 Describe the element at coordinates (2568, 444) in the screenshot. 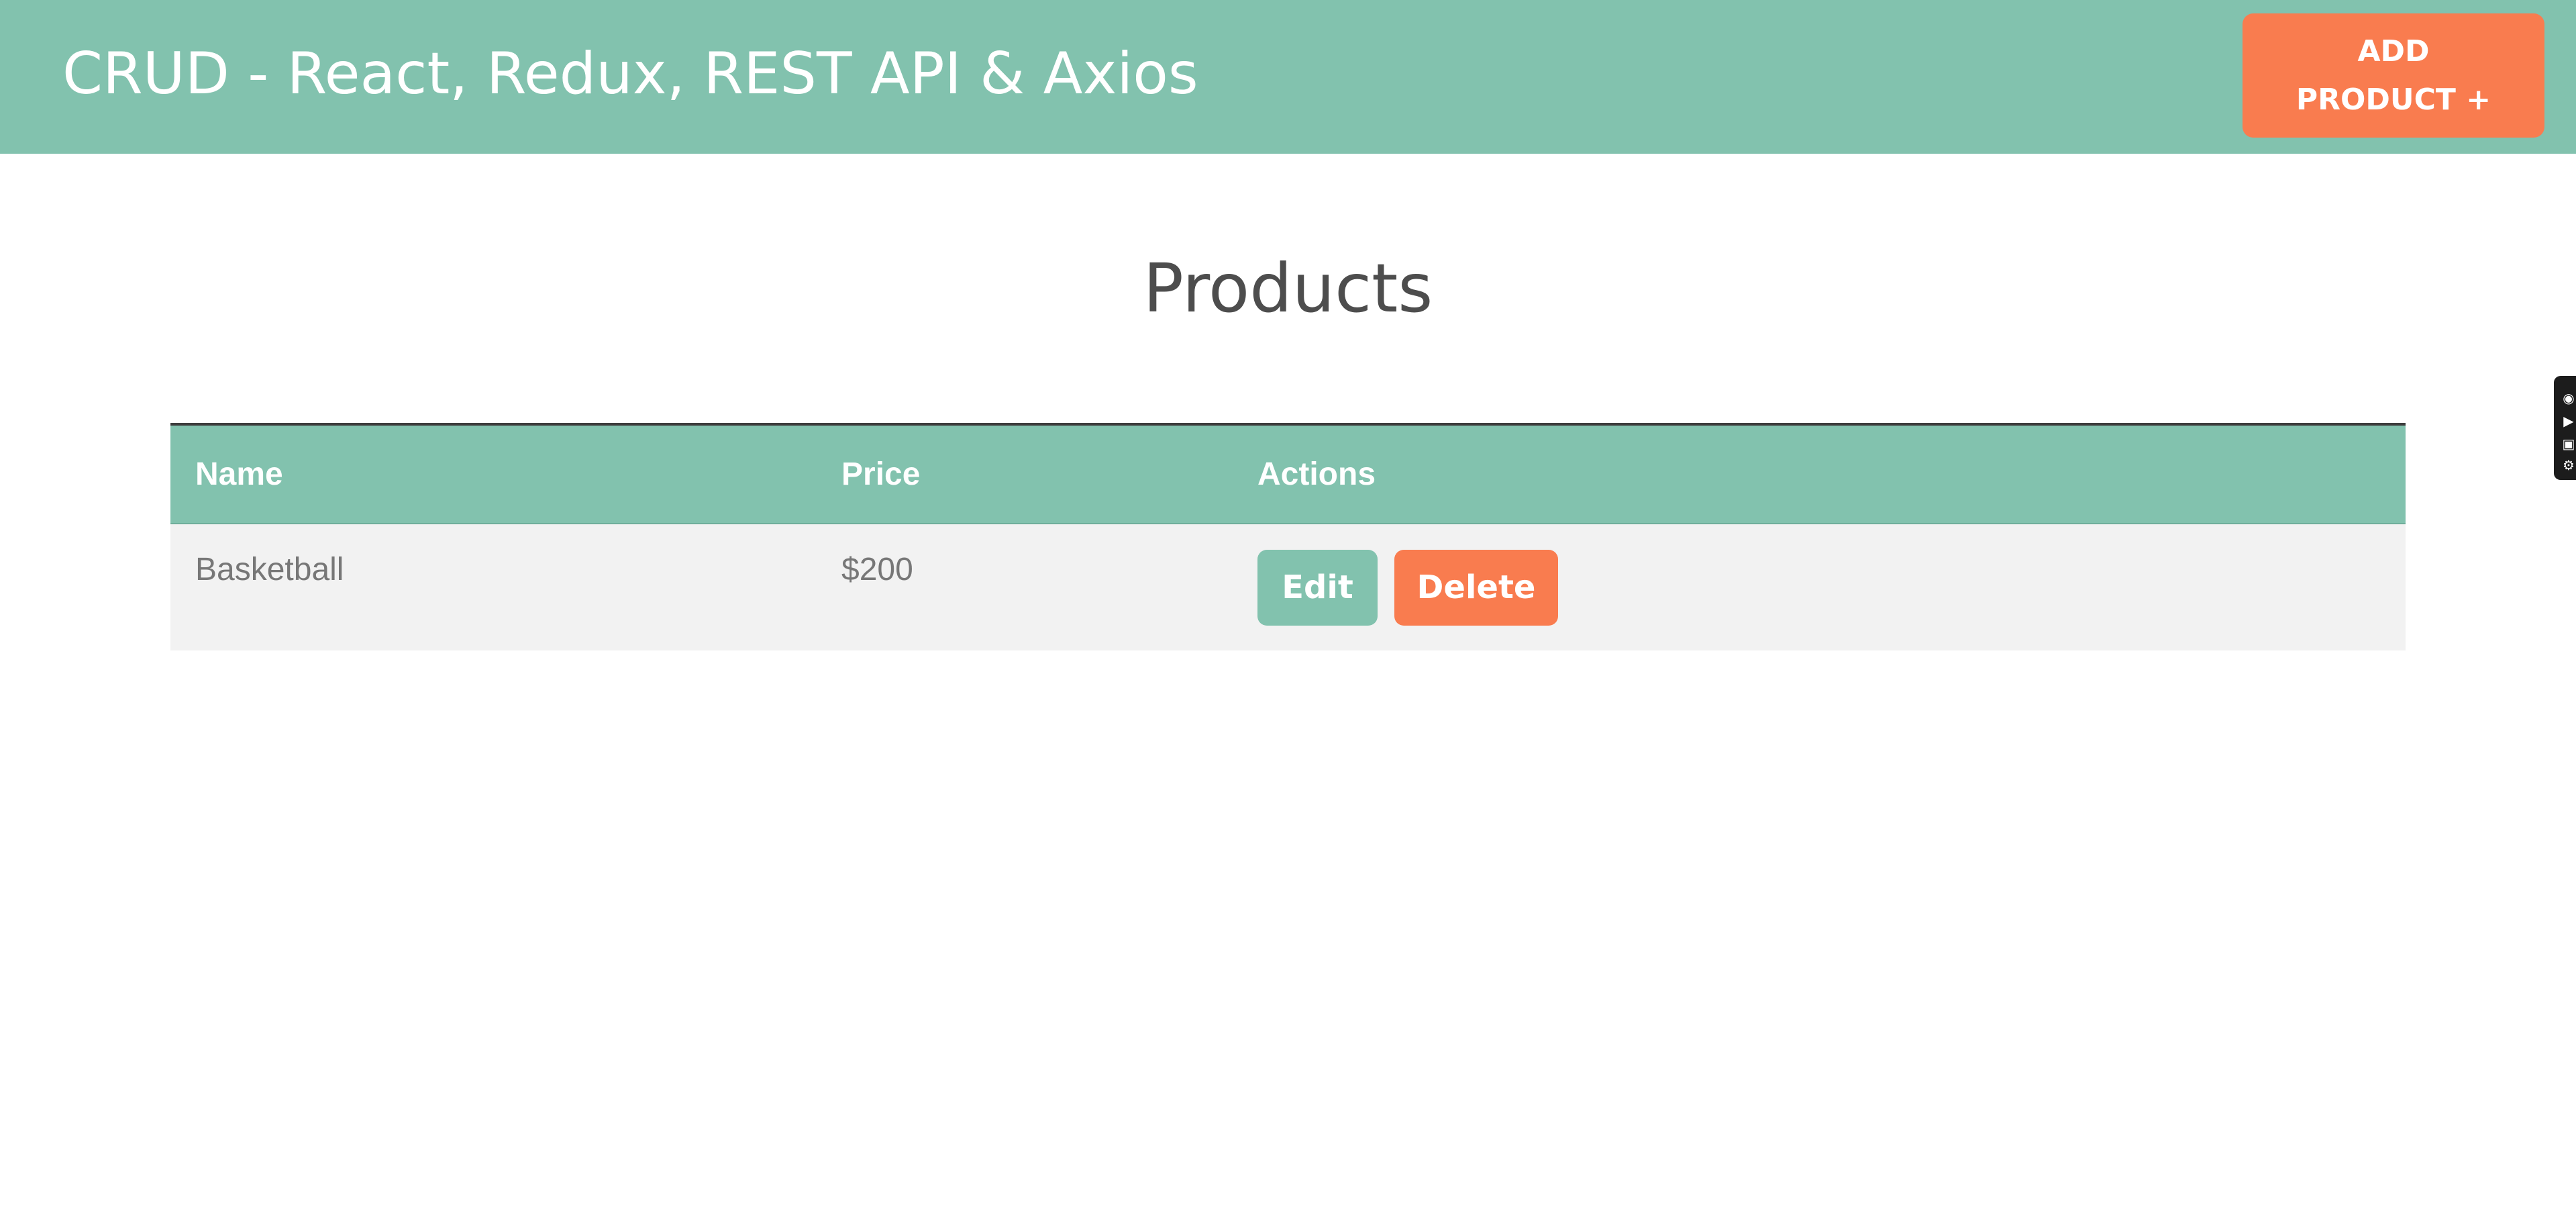

I see `image-icon: ▣` at that location.